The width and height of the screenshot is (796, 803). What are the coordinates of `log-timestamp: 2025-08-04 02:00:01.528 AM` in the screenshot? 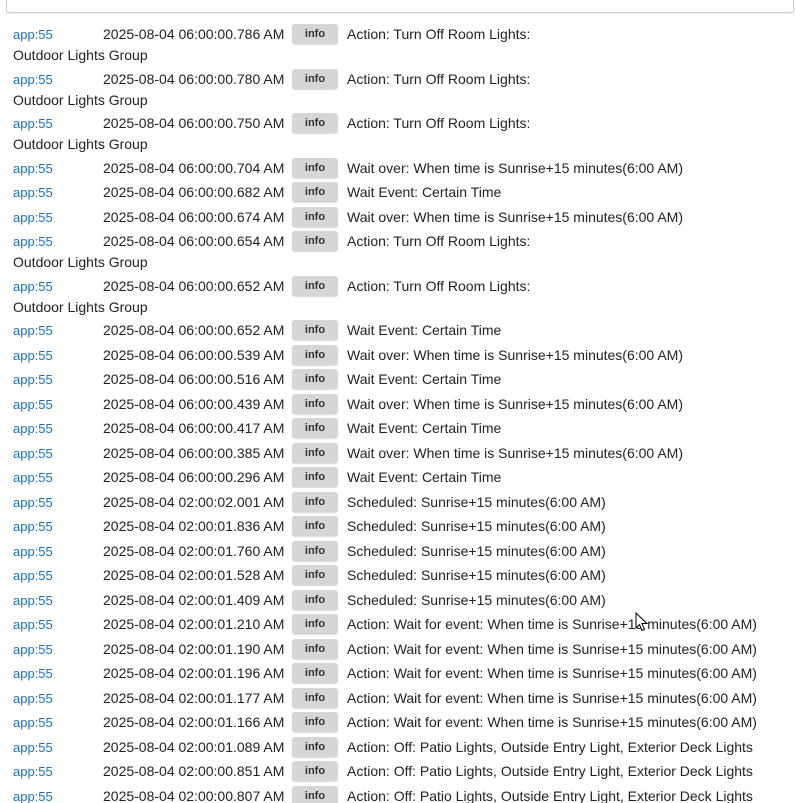 It's located at (194, 575).